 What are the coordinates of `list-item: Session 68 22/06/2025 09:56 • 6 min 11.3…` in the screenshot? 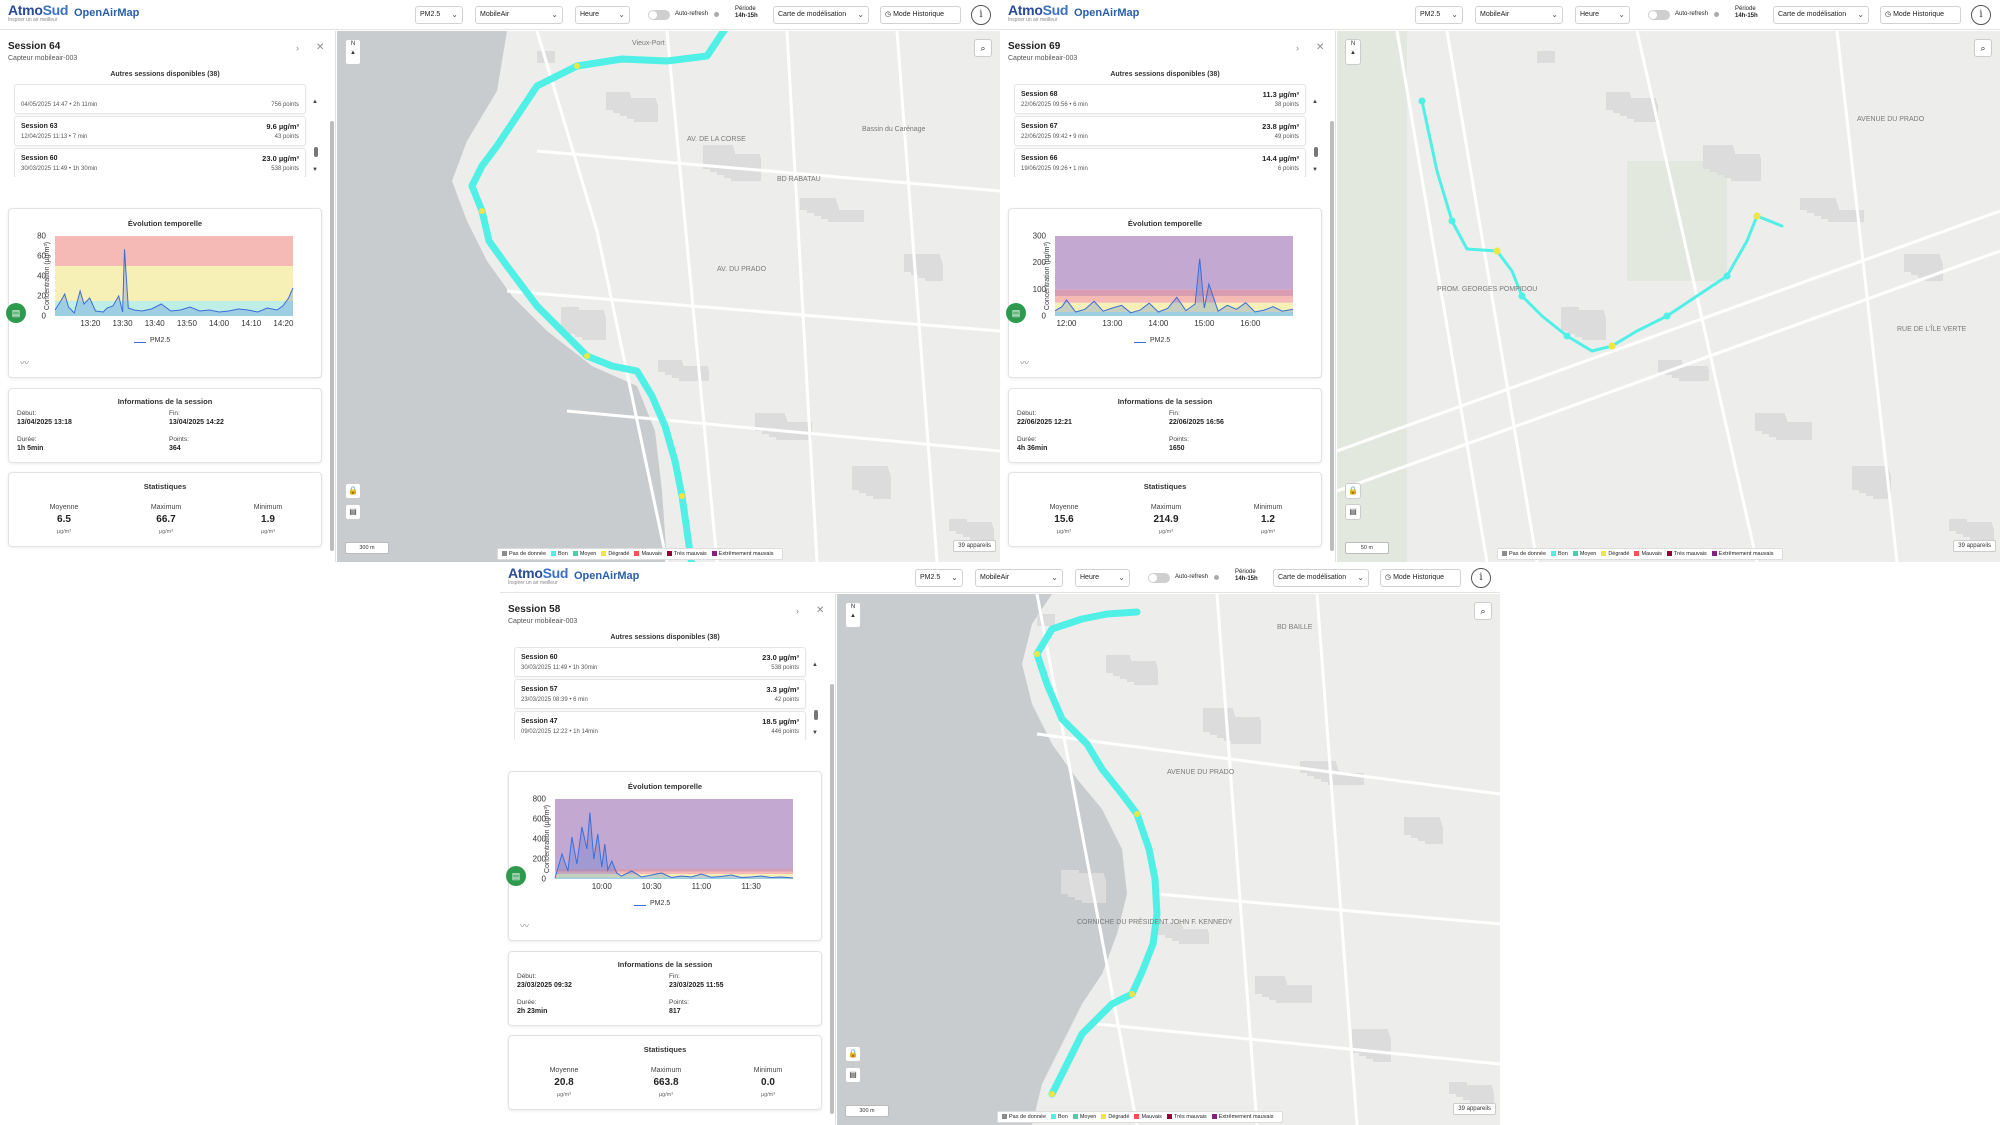 It's located at (1160, 99).